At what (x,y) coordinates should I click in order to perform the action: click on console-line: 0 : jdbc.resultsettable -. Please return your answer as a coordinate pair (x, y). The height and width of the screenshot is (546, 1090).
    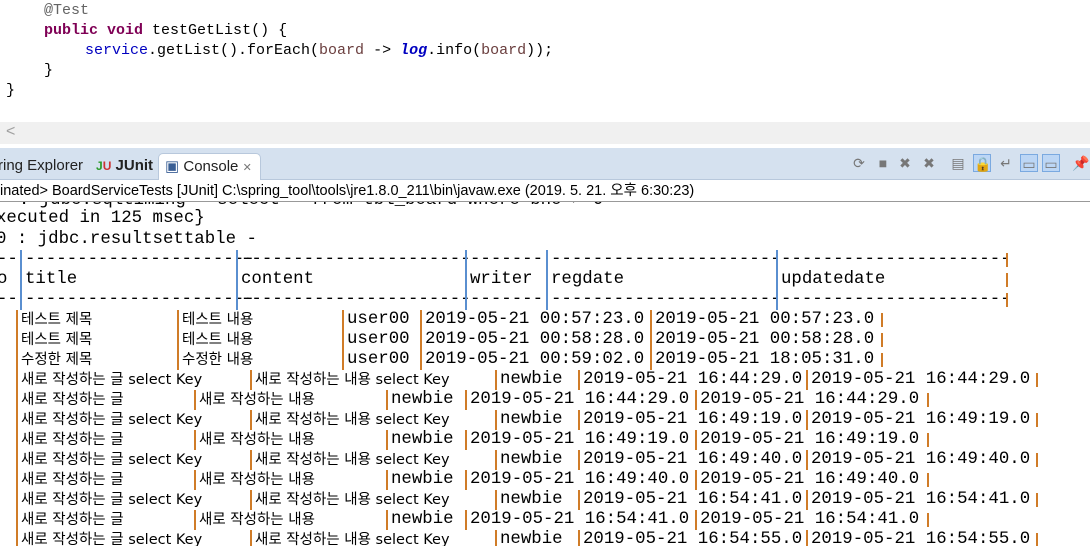
    Looking at the image, I should click on (128, 239).